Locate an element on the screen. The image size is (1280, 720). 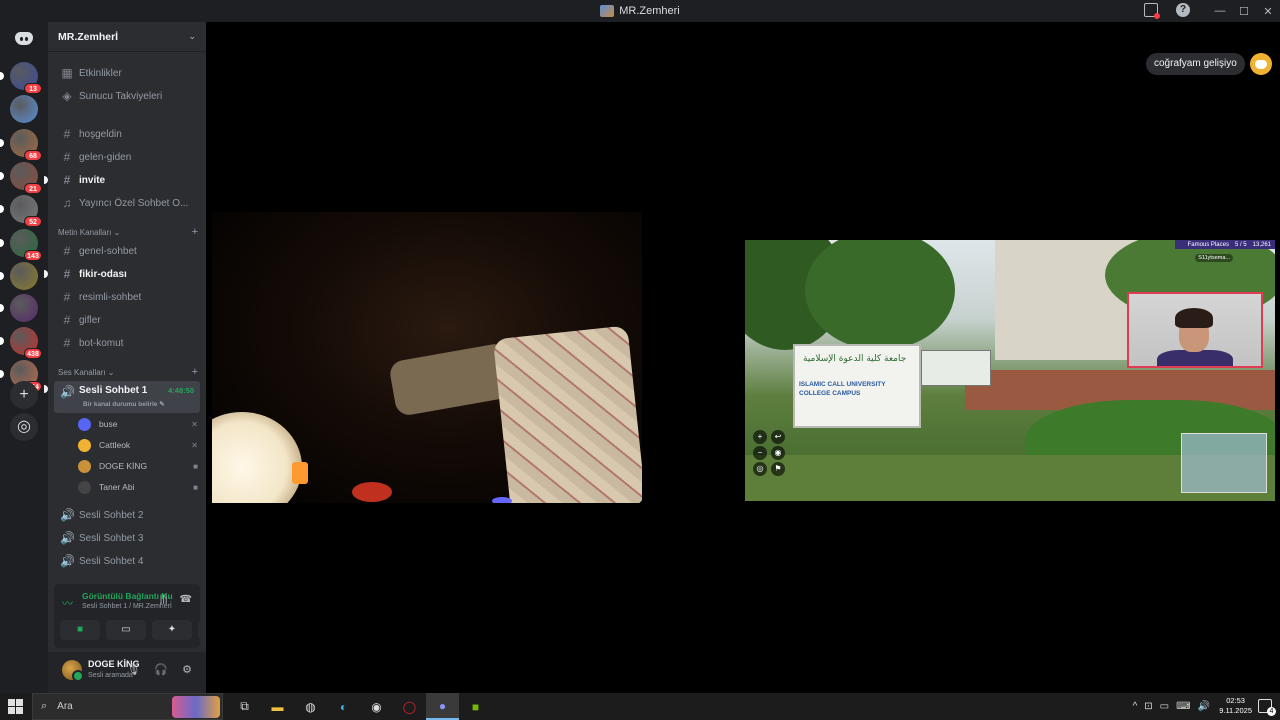
channel-item: # invite is located at coordinates (122, 180).